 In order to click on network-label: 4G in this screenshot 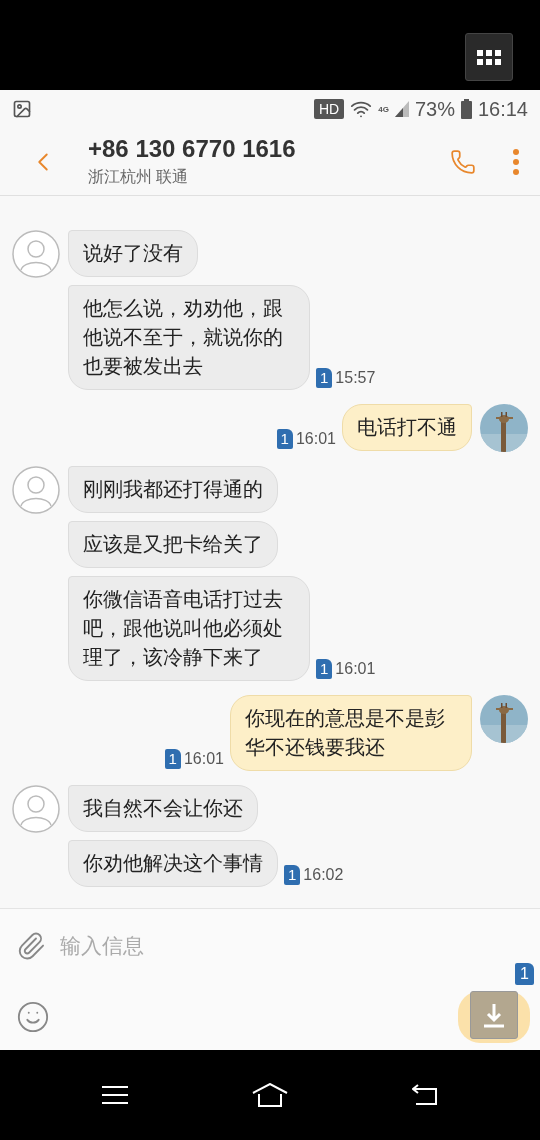, I will do `click(383, 109)`.